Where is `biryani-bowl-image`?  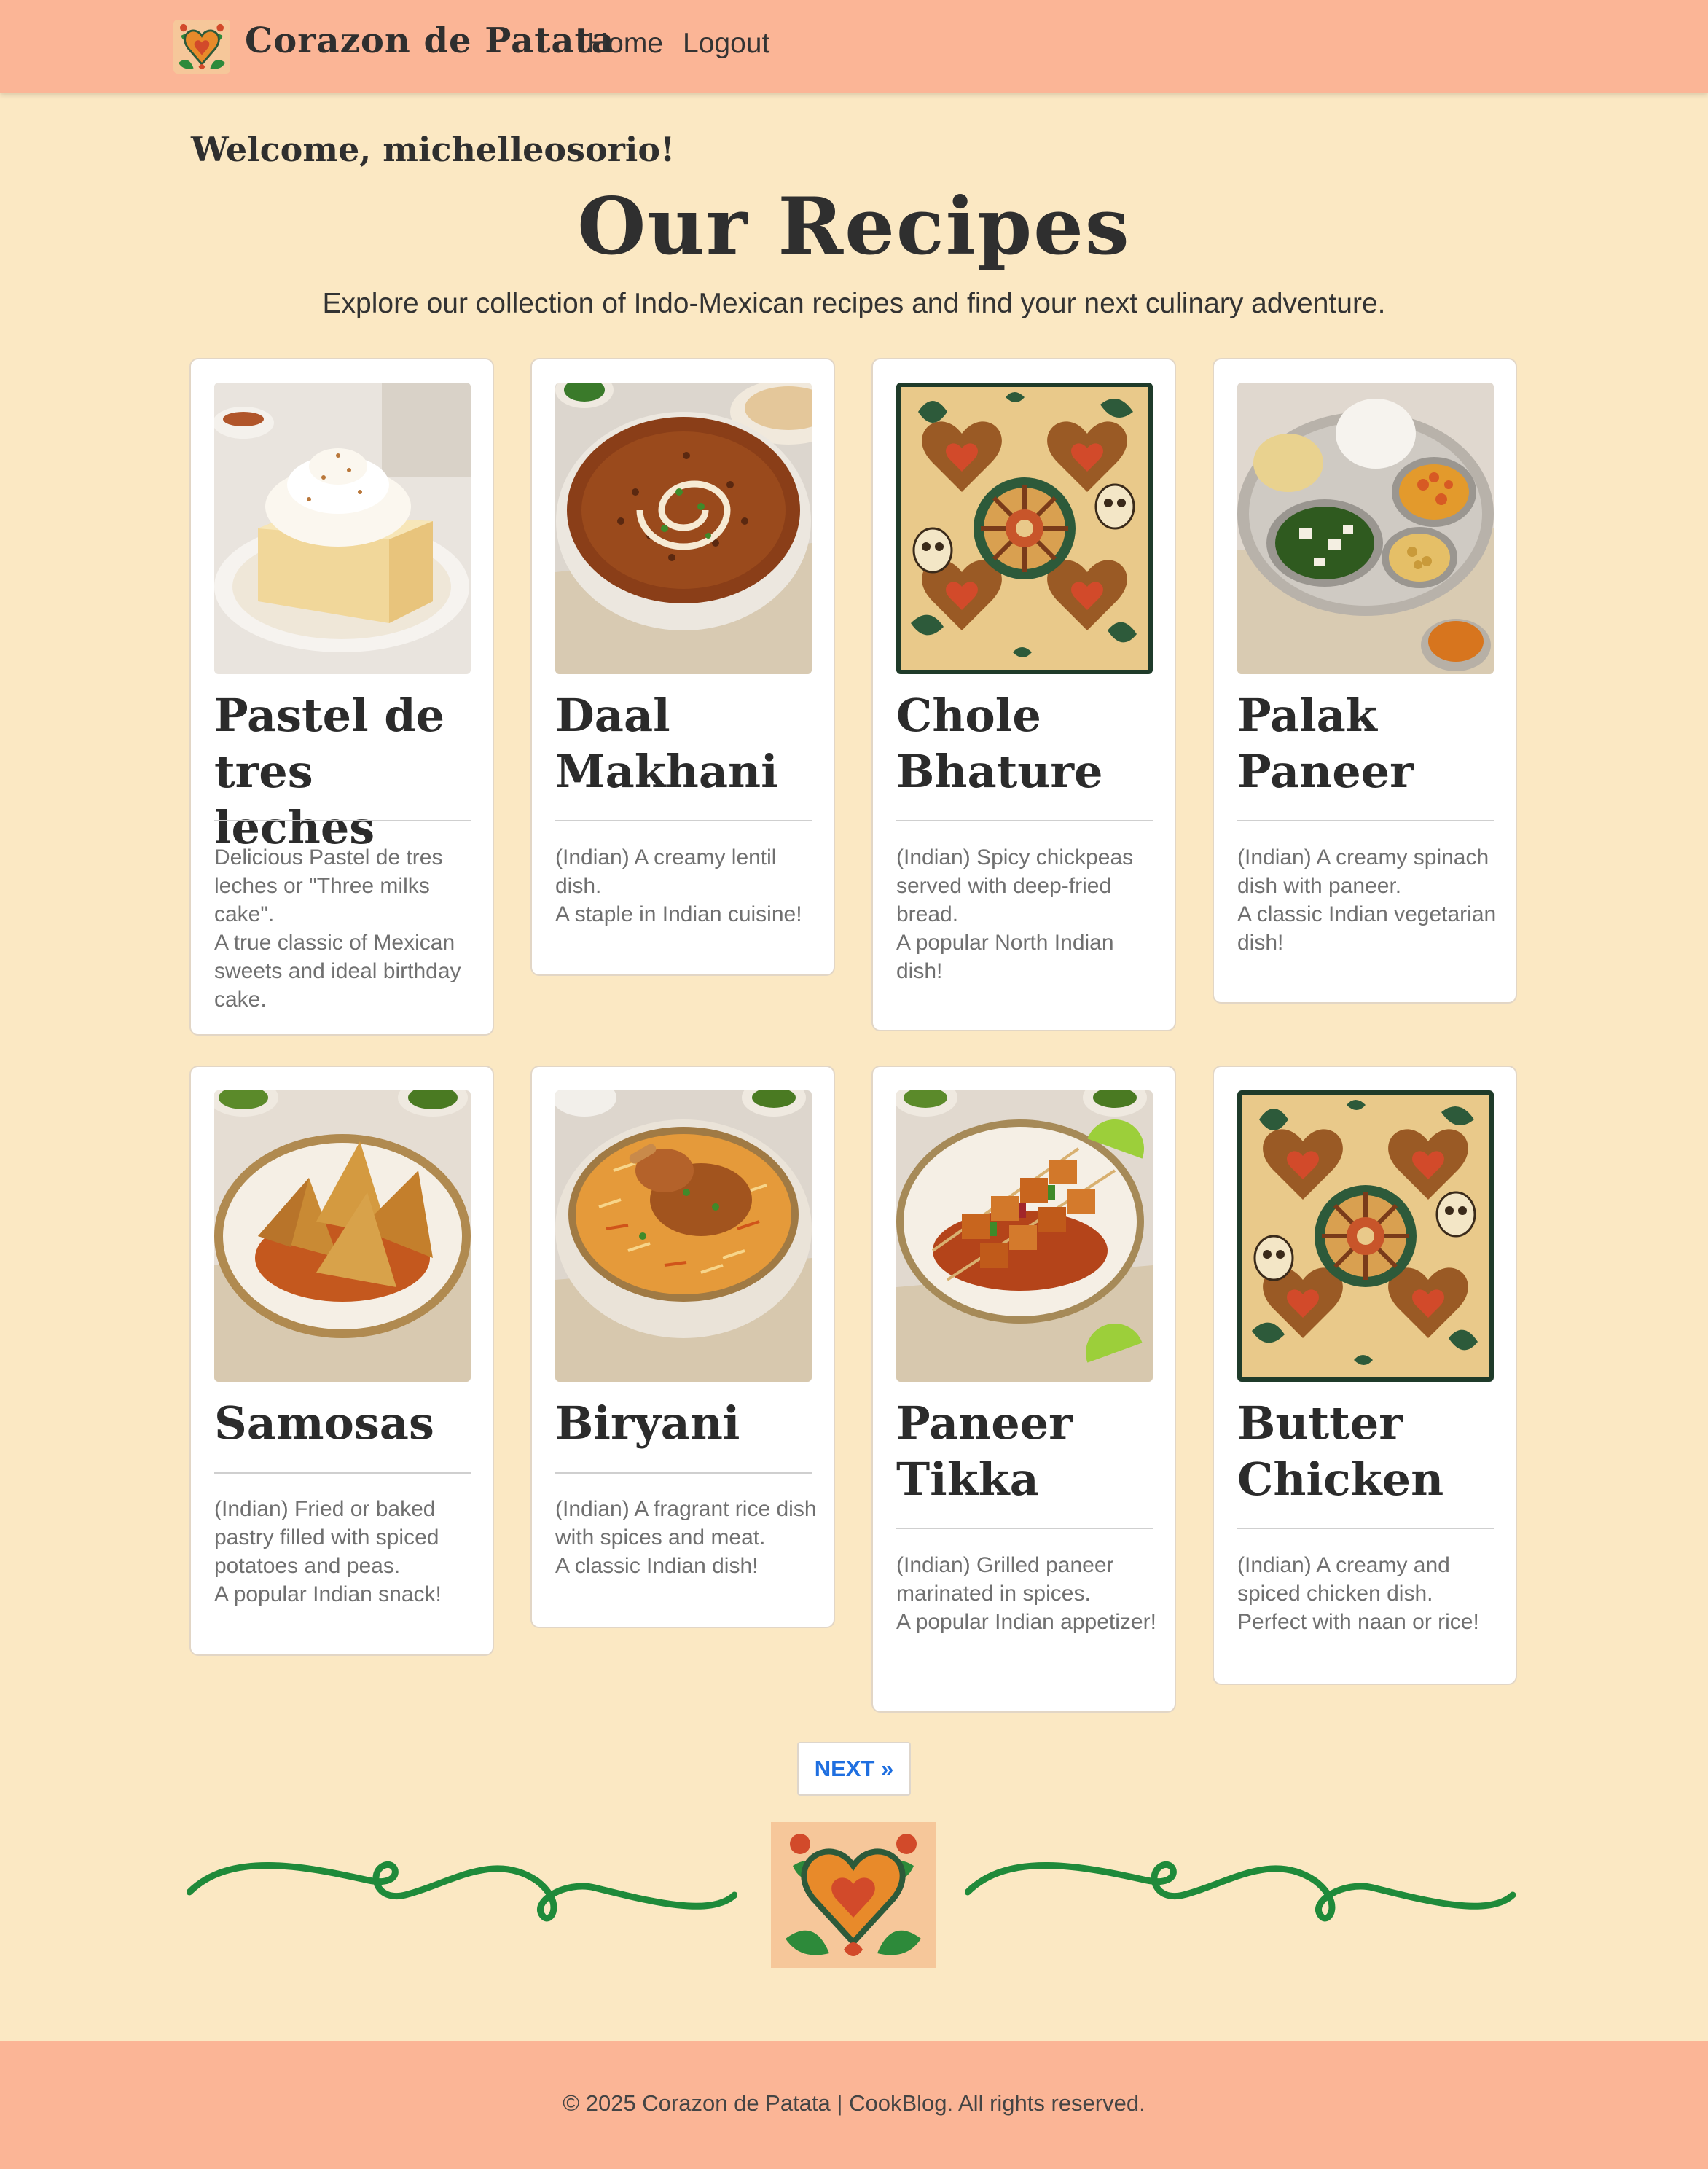
biryani-bowl-image is located at coordinates (683, 1236).